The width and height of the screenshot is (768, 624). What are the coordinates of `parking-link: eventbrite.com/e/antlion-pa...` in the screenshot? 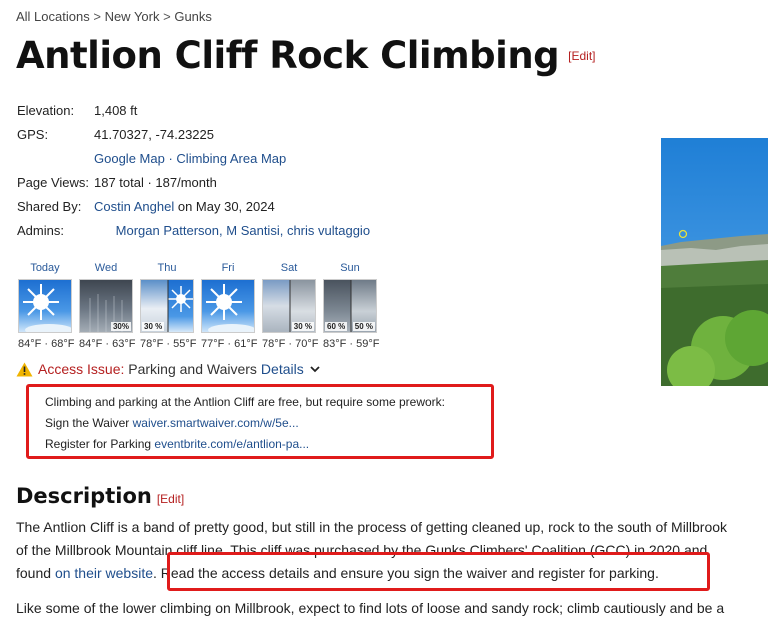 It's located at (231, 444).